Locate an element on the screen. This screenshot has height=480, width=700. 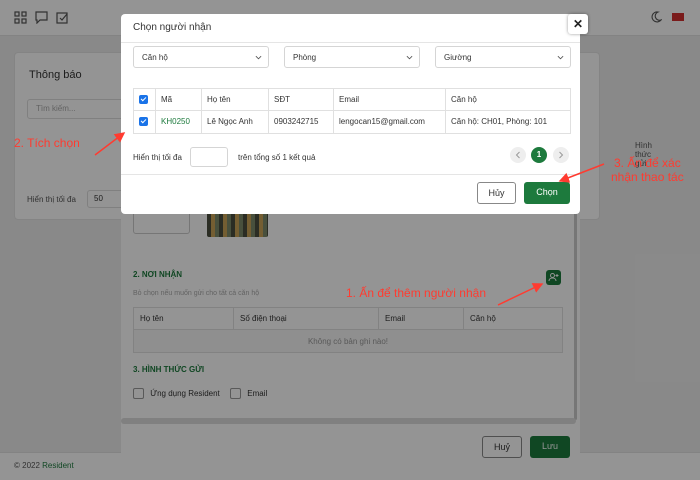
arrow-step2 is located at coordinates (110, 144).